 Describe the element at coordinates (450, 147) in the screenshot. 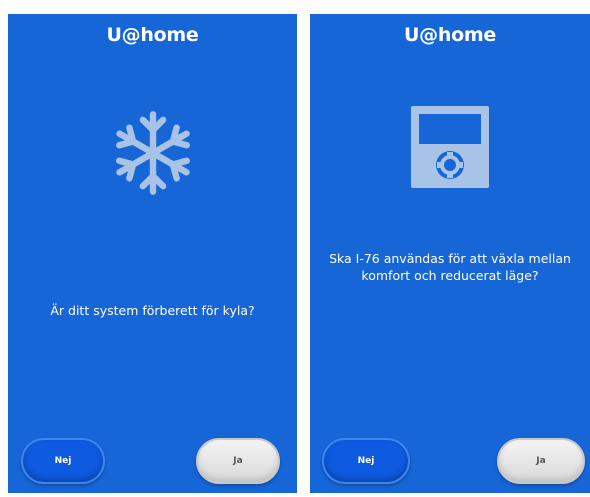

I see `thermostat-device-icon` at that location.